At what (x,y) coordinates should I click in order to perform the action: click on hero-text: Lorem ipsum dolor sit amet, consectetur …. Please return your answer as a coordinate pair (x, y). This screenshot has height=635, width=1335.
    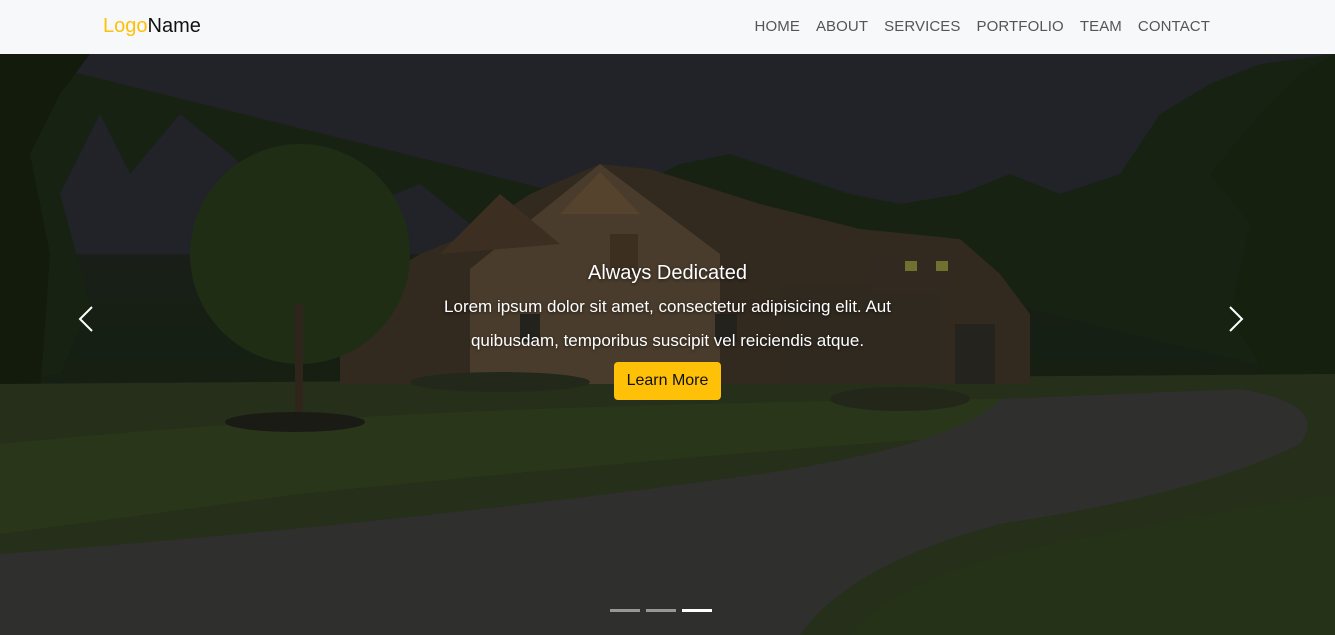
    Looking at the image, I should click on (667, 323).